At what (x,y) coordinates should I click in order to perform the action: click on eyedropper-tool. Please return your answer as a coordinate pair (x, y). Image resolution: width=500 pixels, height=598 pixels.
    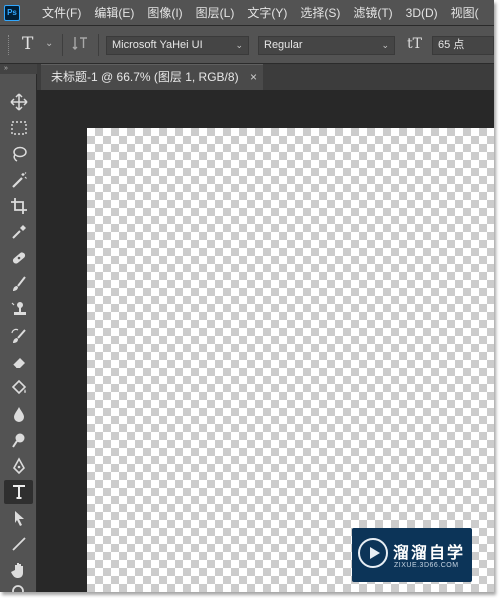
    Looking at the image, I should click on (18, 232).